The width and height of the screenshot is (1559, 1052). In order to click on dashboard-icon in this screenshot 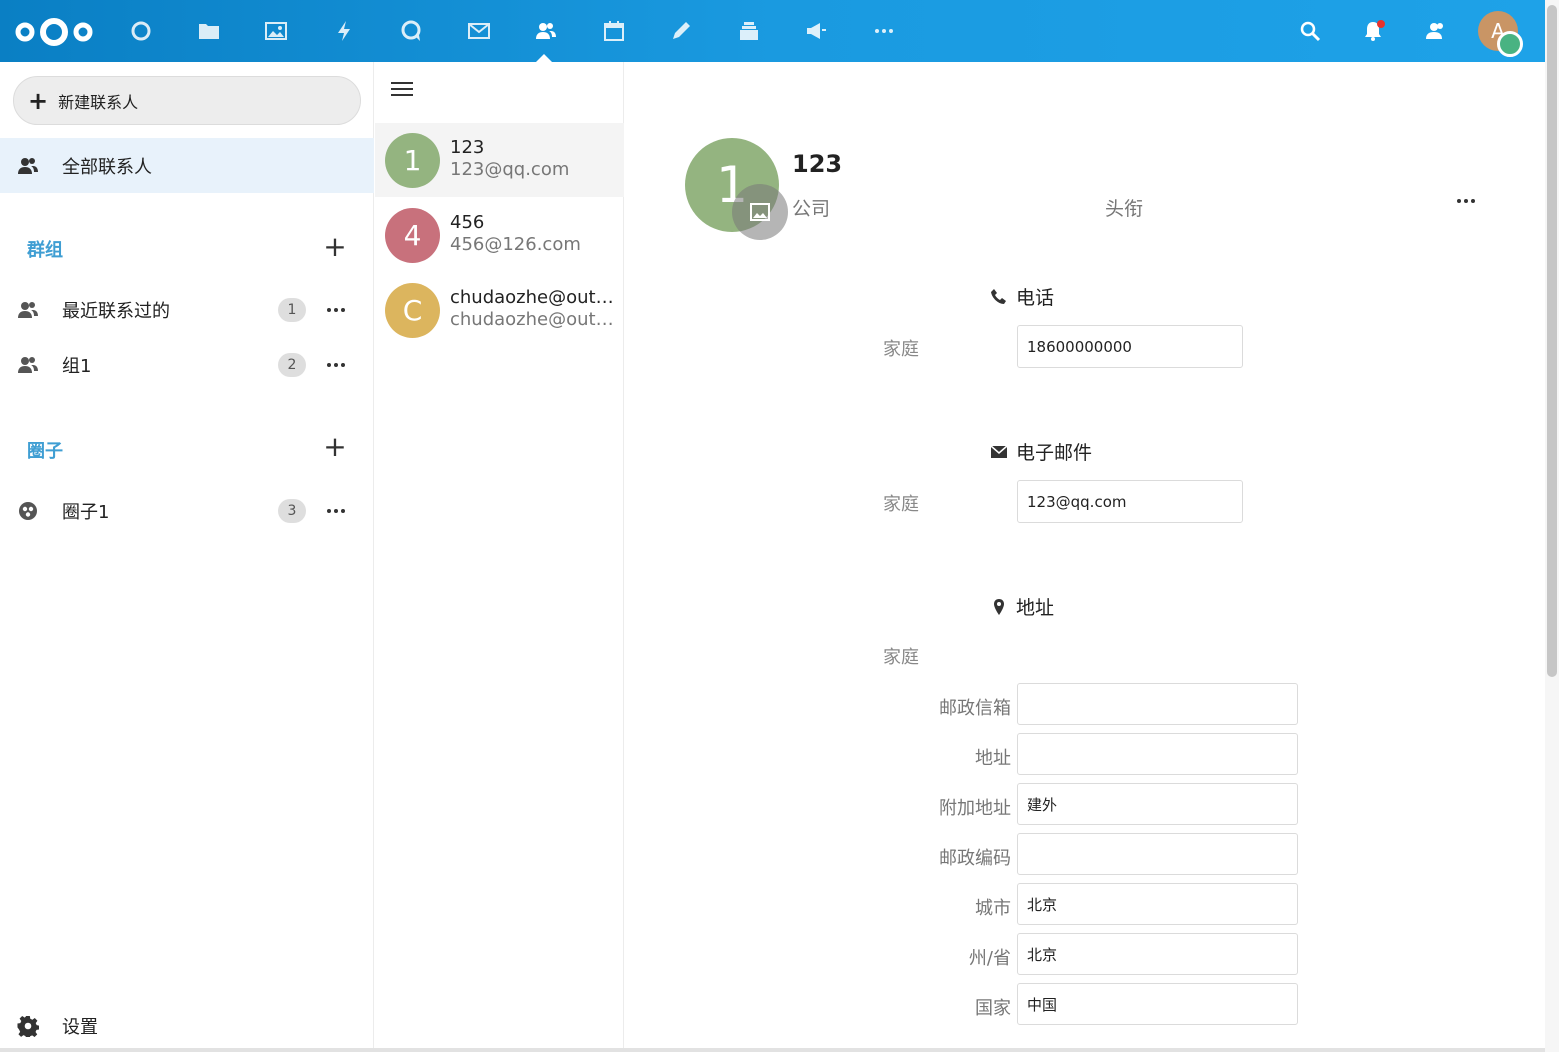, I will do `click(141, 31)`.